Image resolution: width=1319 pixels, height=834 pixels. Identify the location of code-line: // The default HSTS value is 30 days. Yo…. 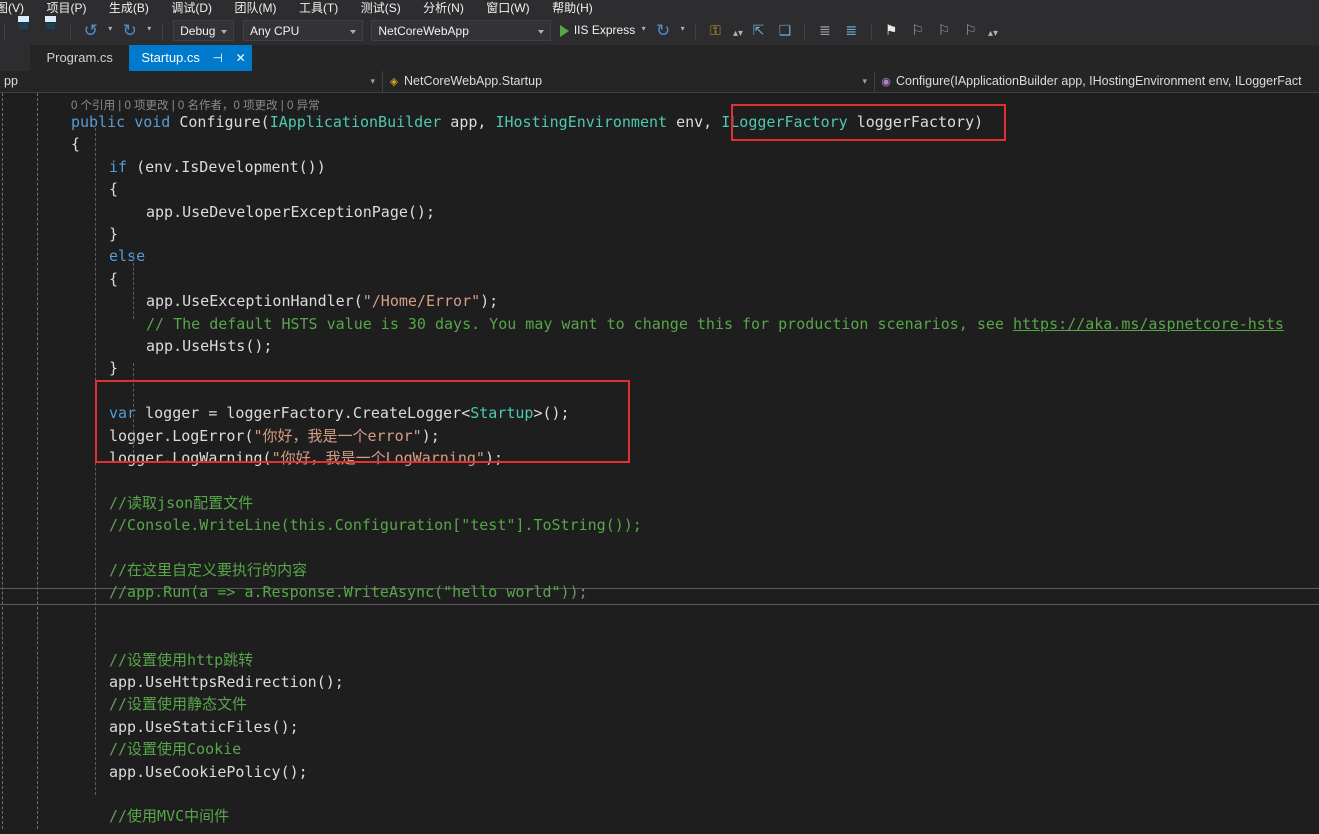
(659, 324).